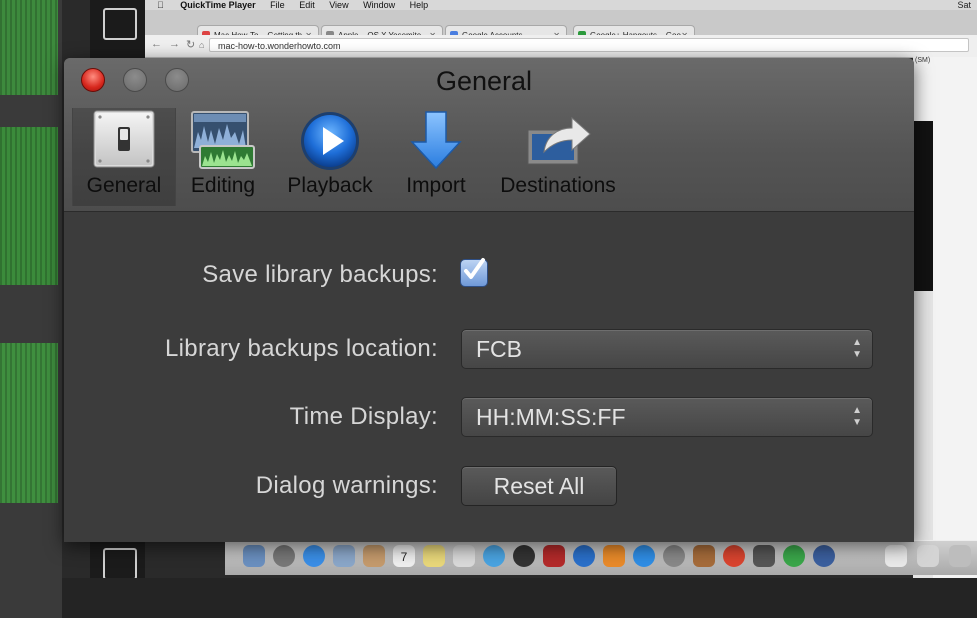  Describe the element at coordinates (928, 556) in the screenshot. I see `downloads-stack-icon` at that location.